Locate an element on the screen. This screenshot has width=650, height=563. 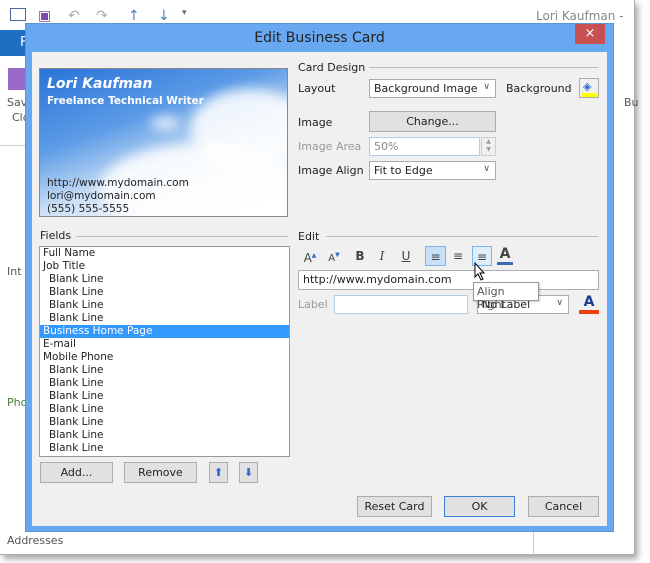
layout-select: Background Image ∨ is located at coordinates (432, 88).